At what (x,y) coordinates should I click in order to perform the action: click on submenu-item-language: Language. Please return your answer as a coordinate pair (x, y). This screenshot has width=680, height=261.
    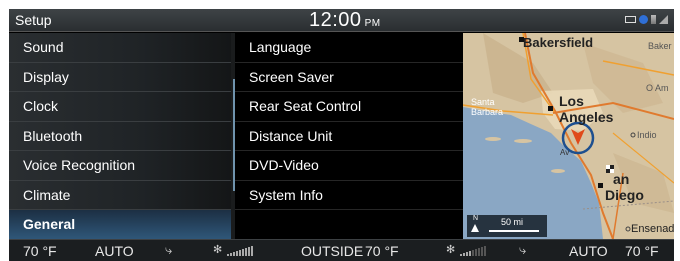
    Looking at the image, I should click on (349, 48).